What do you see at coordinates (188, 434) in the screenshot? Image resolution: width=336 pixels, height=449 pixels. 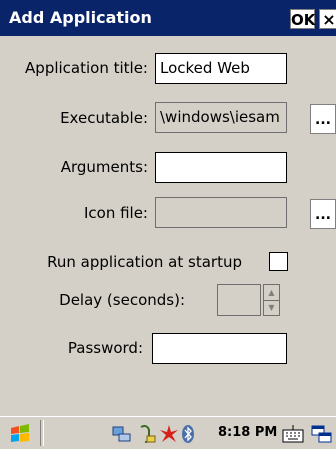 I see `bluetooth-icon` at bounding box center [188, 434].